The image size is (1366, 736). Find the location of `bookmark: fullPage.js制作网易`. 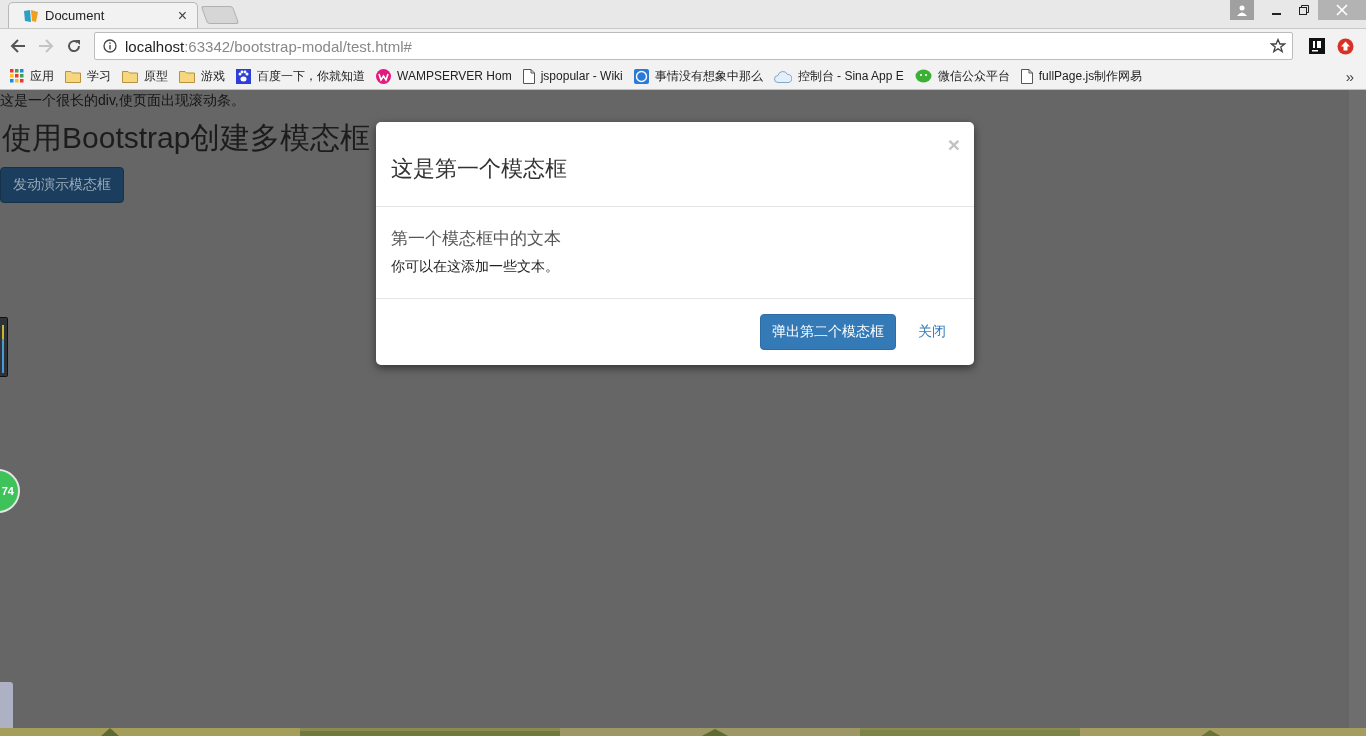

bookmark: fullPage.js制作网易 is located at coordinates (1081, 76).